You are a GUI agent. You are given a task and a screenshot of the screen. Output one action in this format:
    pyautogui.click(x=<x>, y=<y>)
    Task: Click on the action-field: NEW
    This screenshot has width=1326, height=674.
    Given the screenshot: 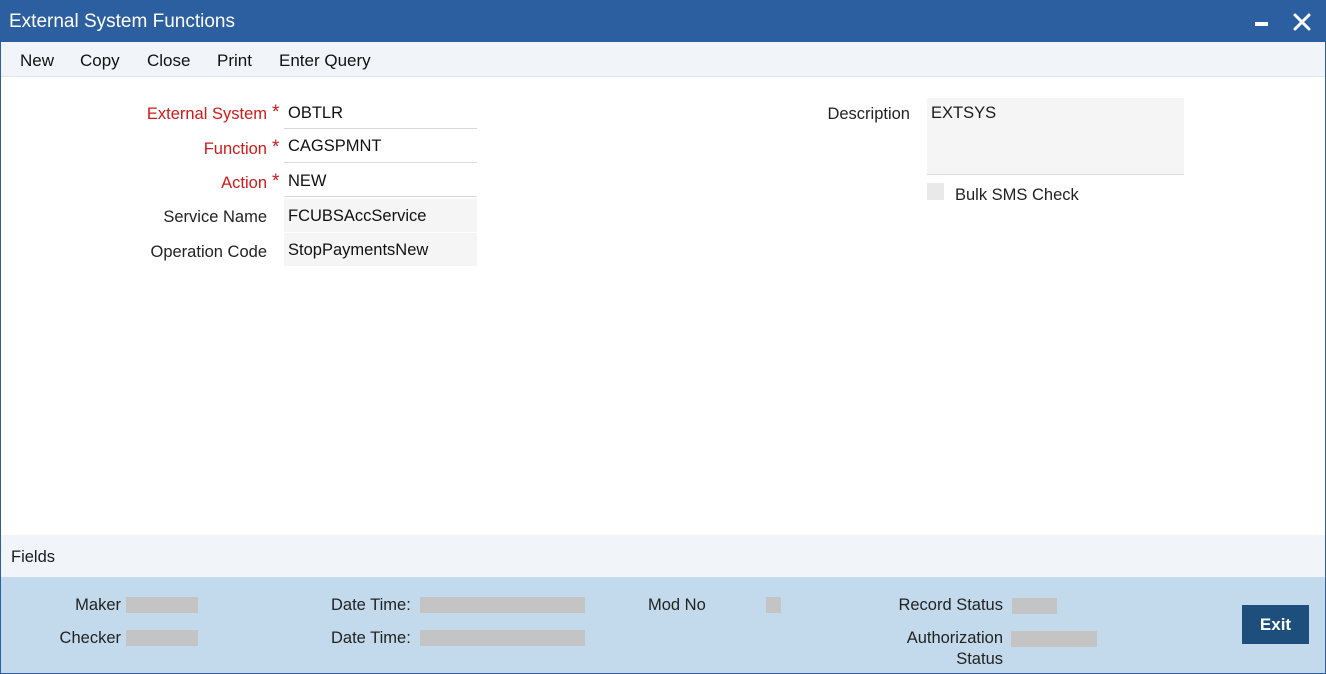 What is the action you would take?
    pyautogui.click(x=380, y=181)
    